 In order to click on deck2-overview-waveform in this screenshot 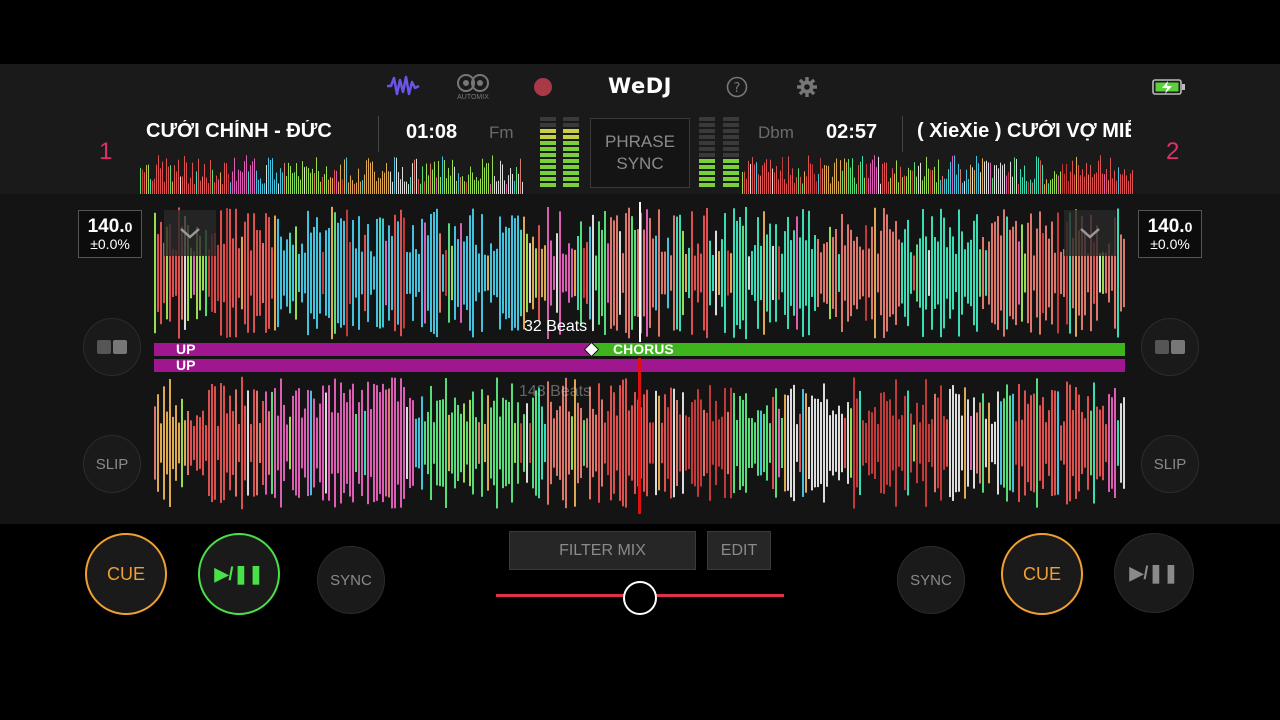, I will do `click(938, 174)`.